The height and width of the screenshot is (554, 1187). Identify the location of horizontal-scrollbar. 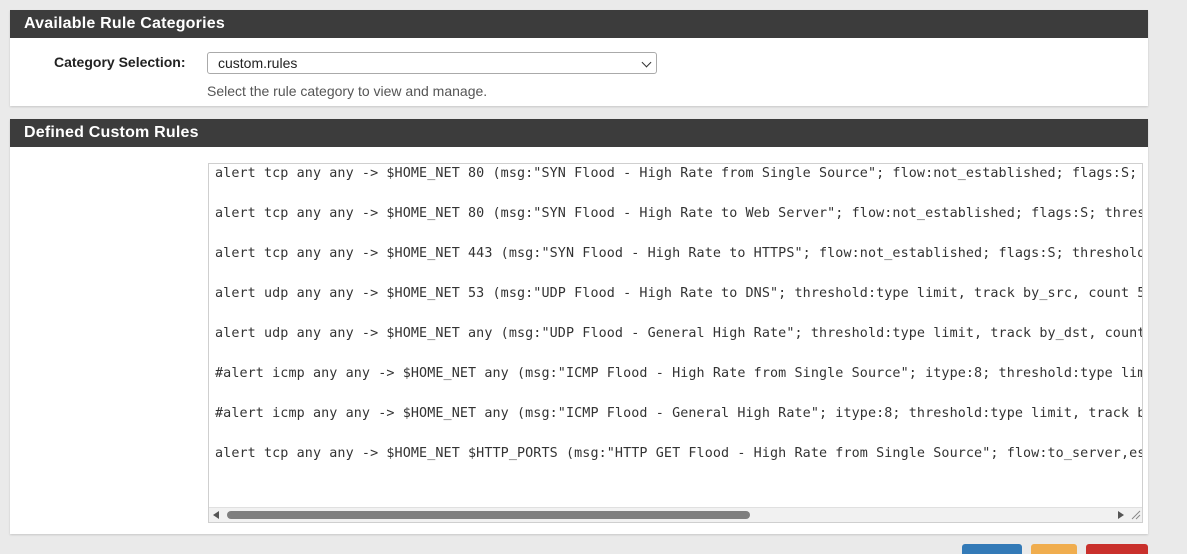
(675, 514).